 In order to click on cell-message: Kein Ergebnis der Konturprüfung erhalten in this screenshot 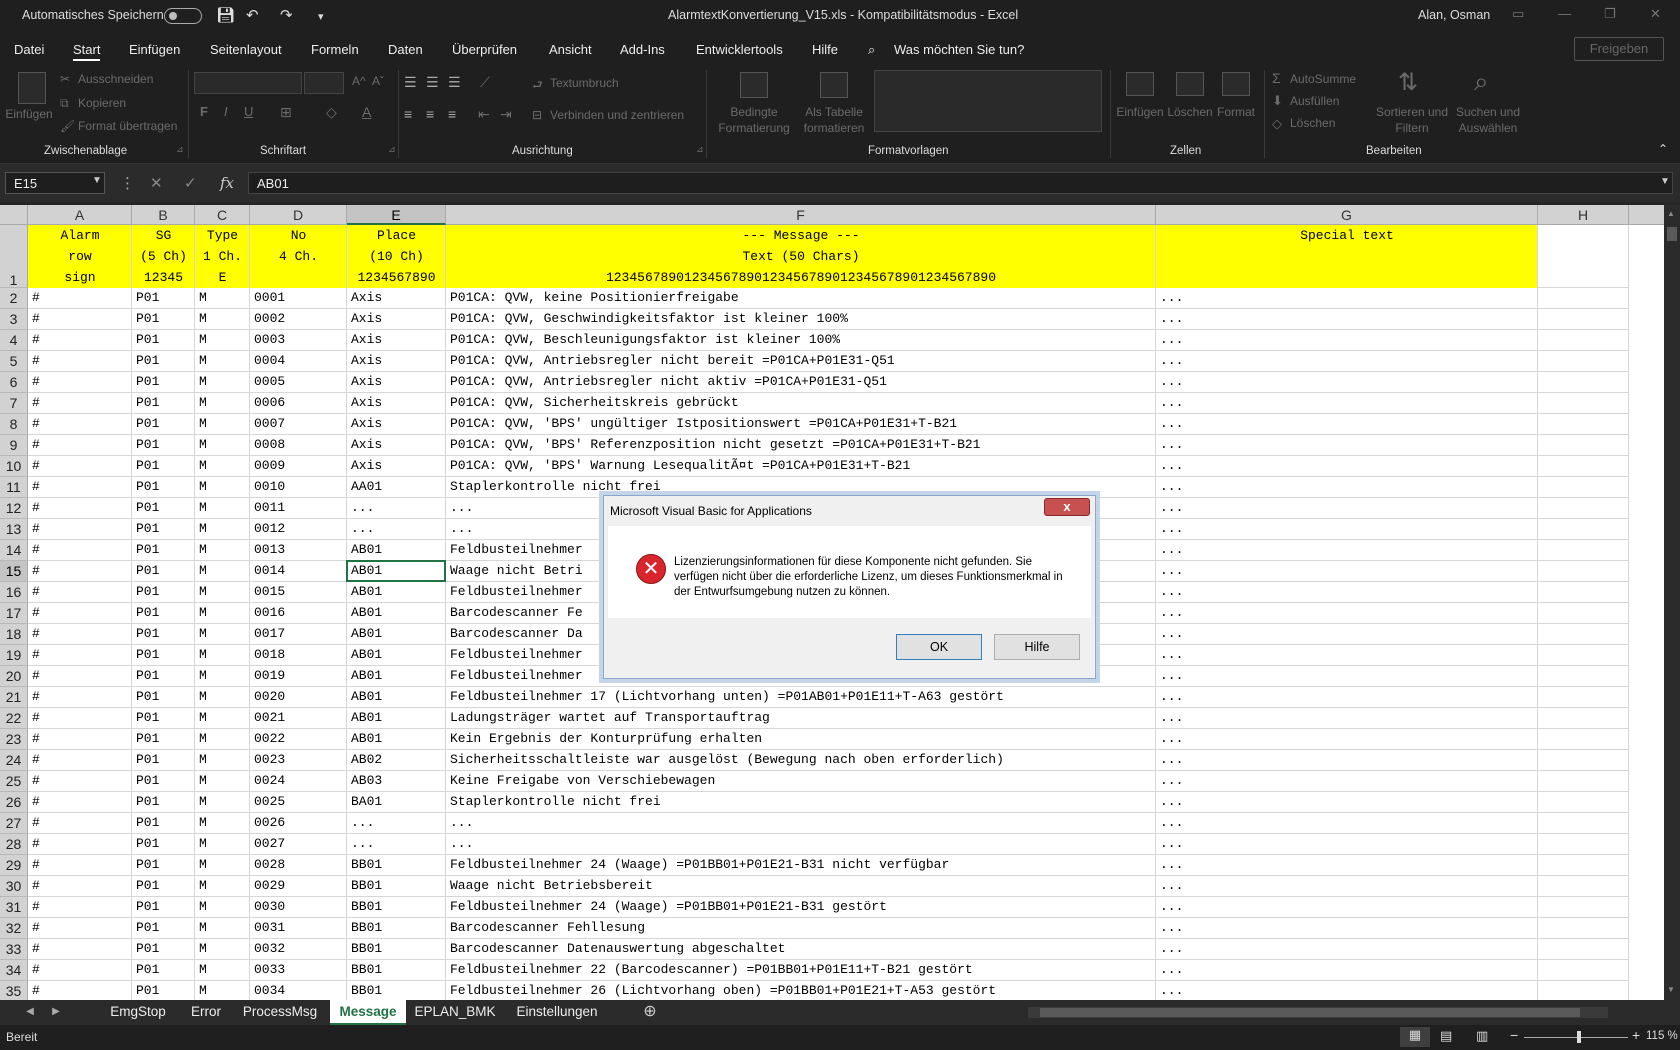, I will do `click(801, 739)`.